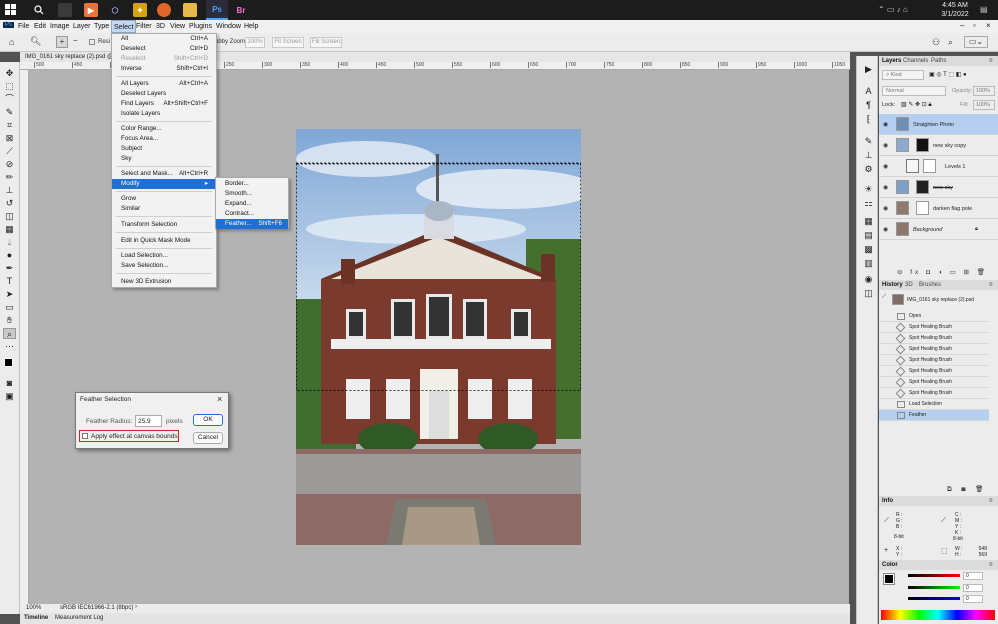 The width and height of the screenshot is (998, 624). What do you see at coordinates (228, 26) in the screenshot?
I see `menu-window: Window` at bounding box center [228, 26].